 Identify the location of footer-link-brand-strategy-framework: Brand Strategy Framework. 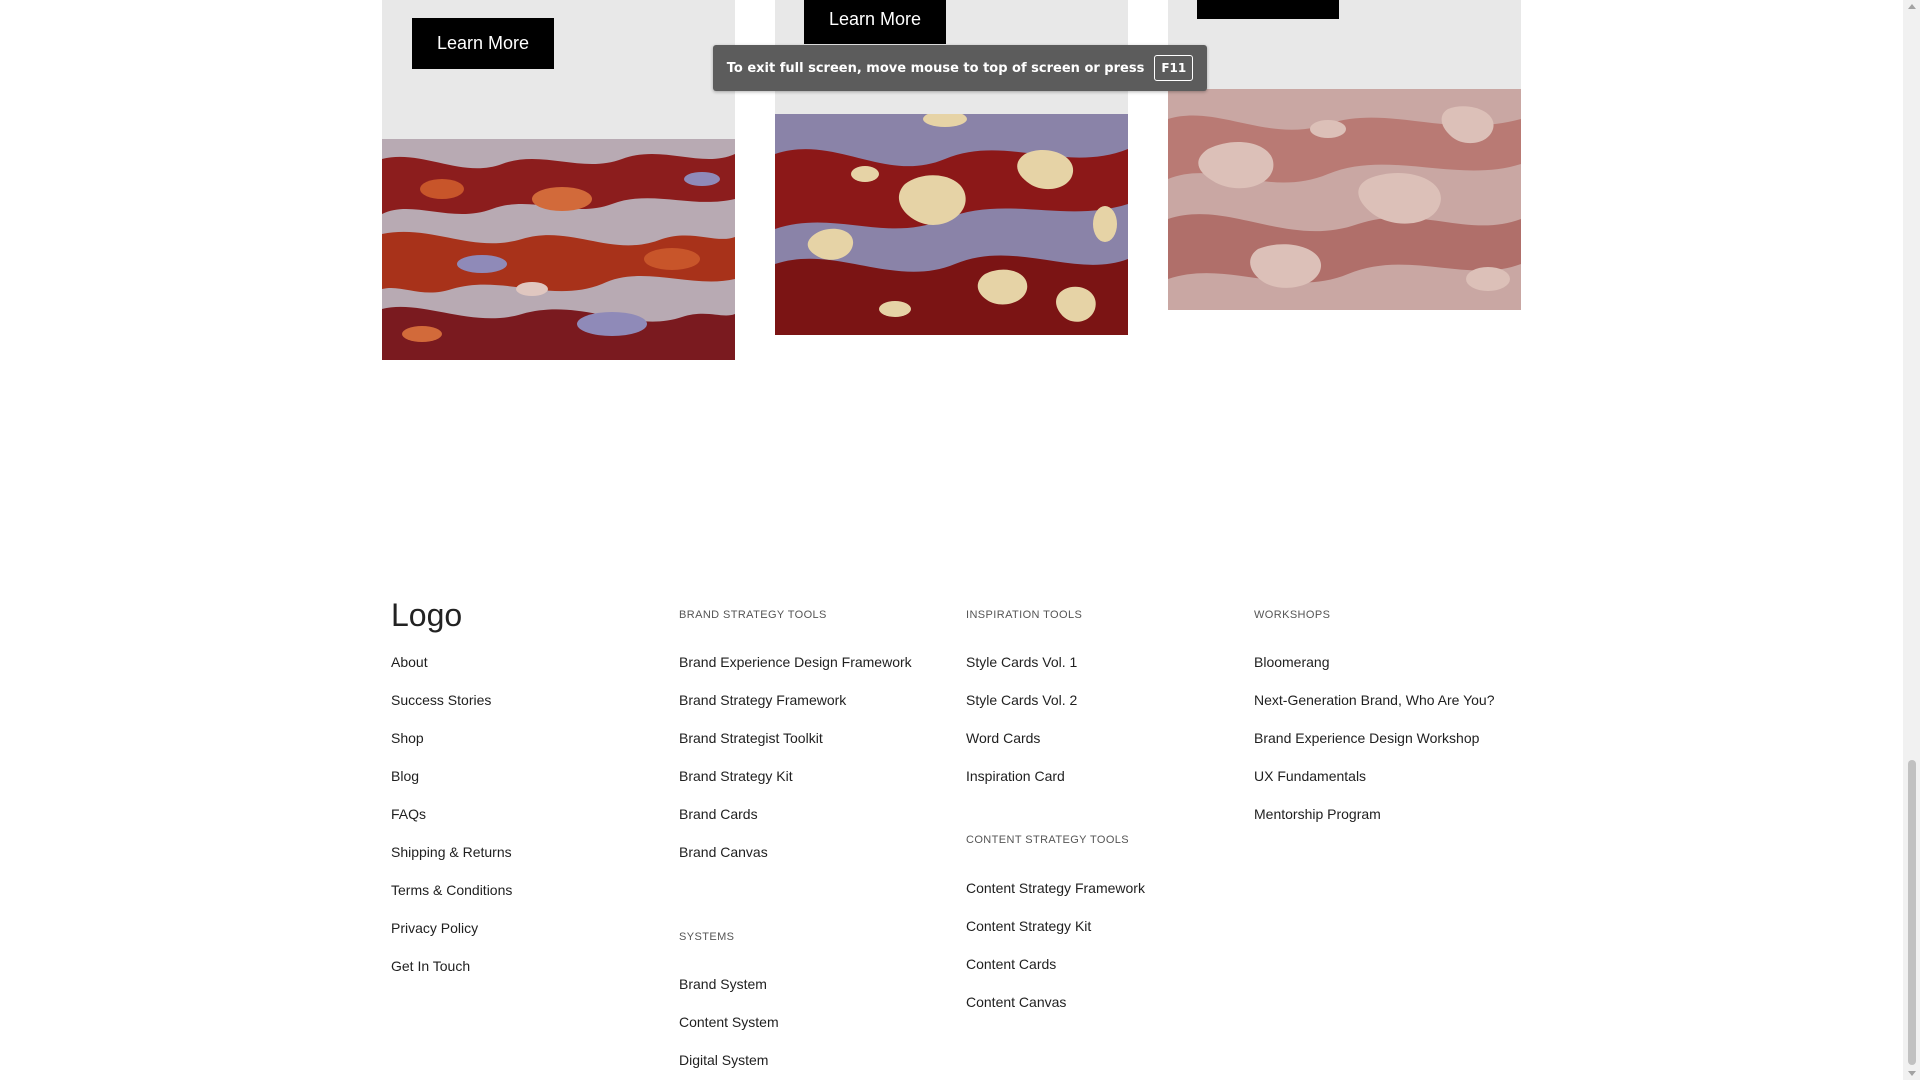
(762, 700).